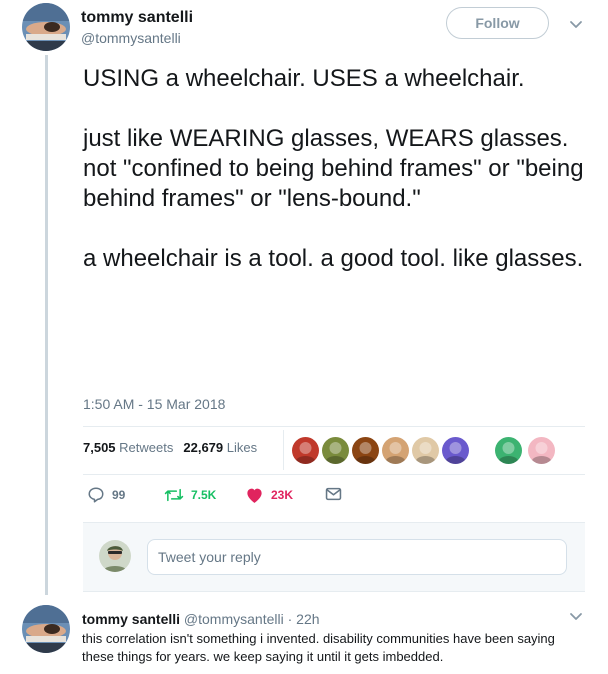 The width and height of the screenshot is (608, 674). I want to click on reply-author-name: tommy santelli, so click(131, 619).